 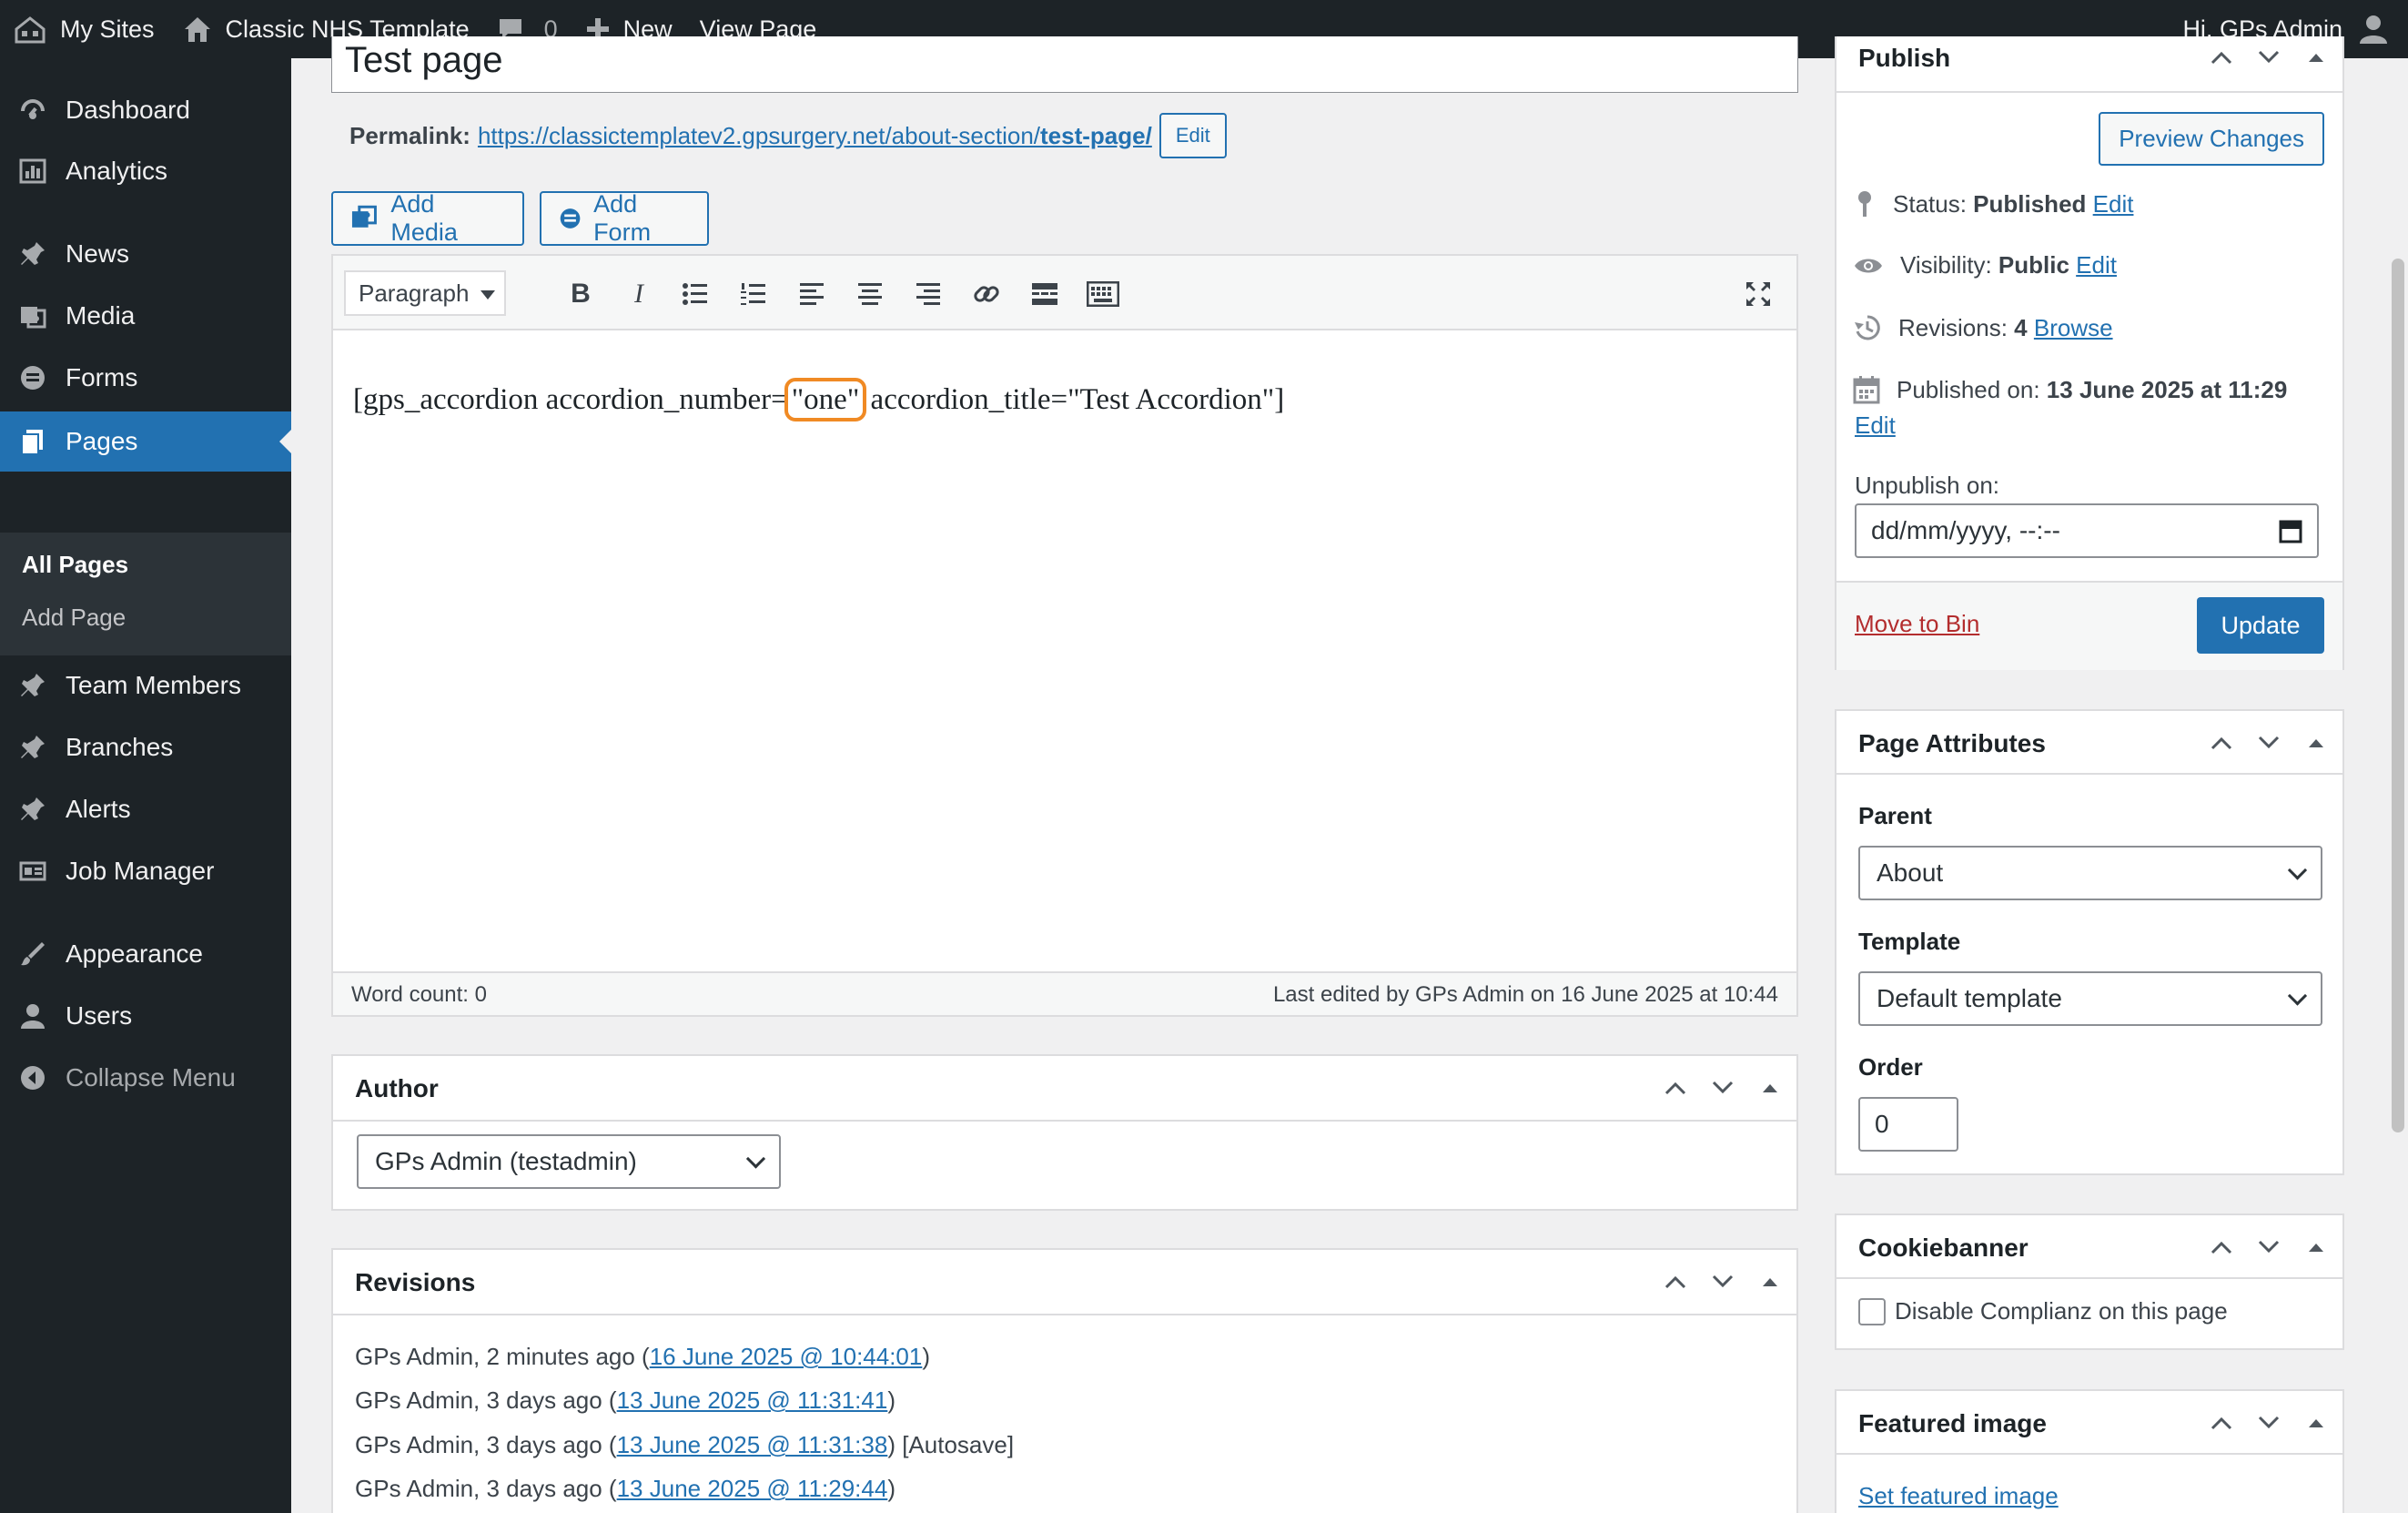 I want to click on revision-link: 13 June 2025 @ 11:29:44, so click(x=752, y=1488).